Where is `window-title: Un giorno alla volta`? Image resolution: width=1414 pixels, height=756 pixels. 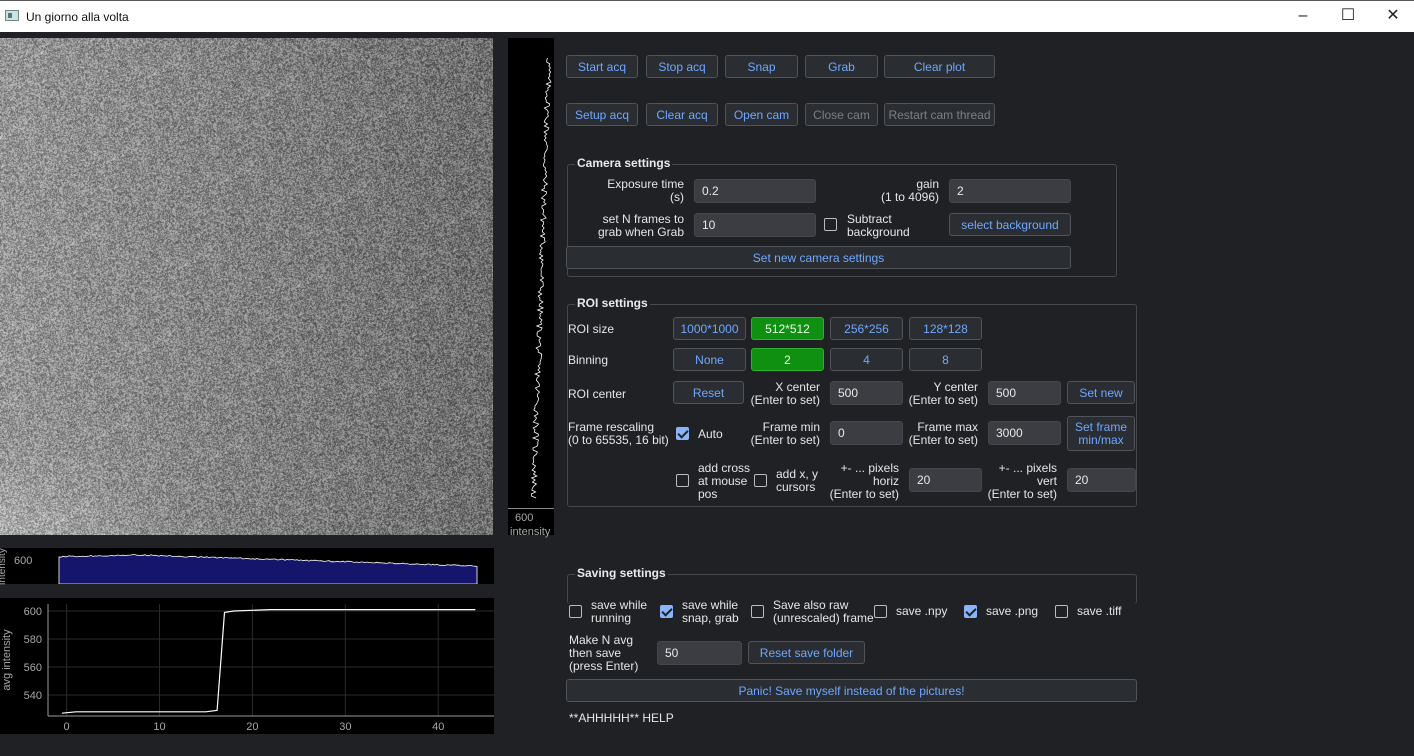
window-title: Un giorno alla volta is located at coordinates (77, 17).